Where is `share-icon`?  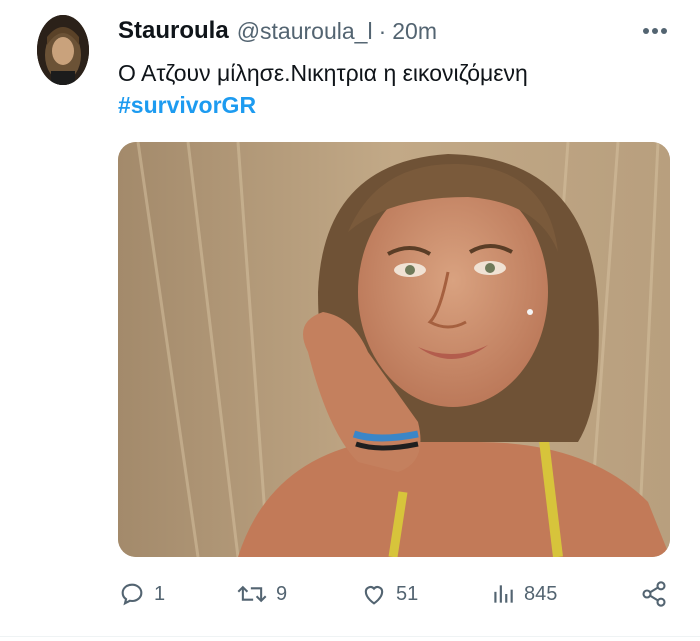
share-icon is located at coordinates (654, 594).